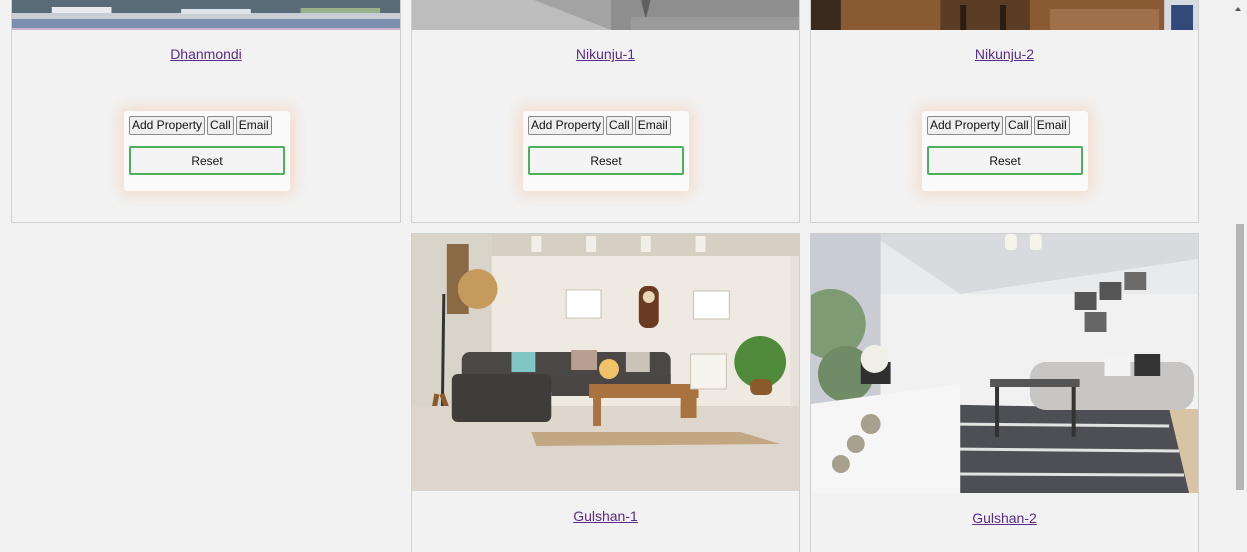 This screenshot has width=1247, height=552. What do you see at coordinates (605, 54) in the screenshot?
I see `property-title-link: Nikunju-1` at bounding box center [605, 54].